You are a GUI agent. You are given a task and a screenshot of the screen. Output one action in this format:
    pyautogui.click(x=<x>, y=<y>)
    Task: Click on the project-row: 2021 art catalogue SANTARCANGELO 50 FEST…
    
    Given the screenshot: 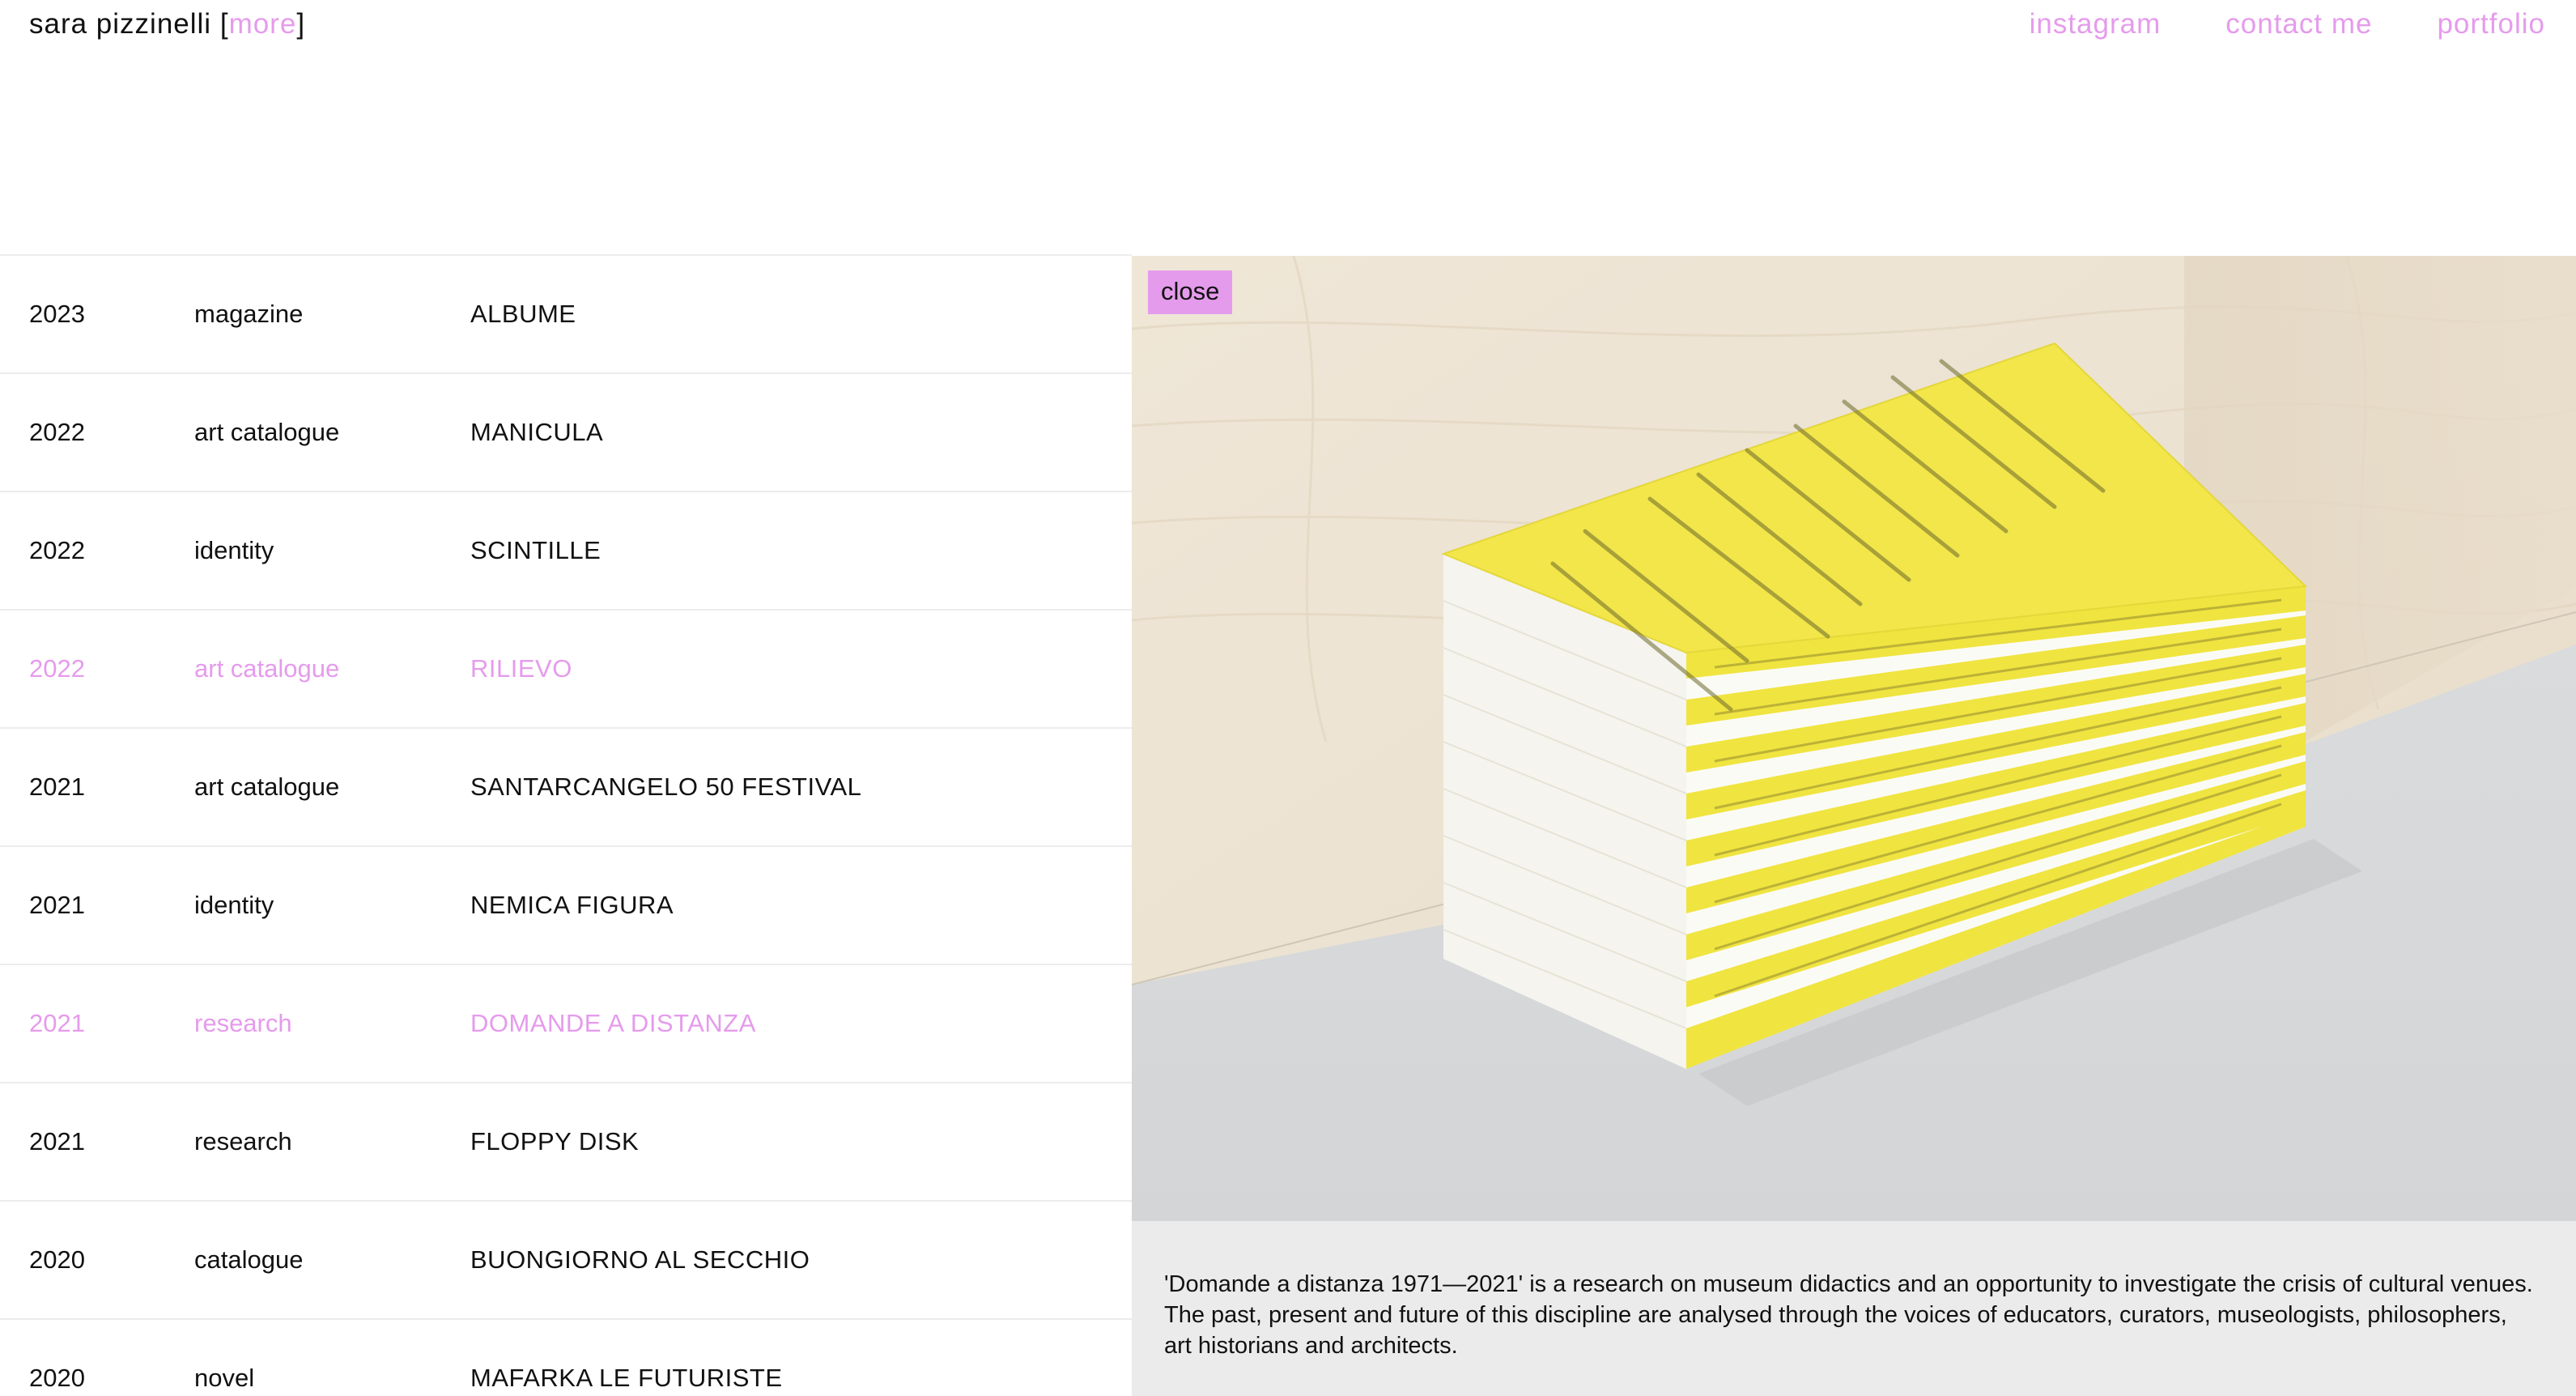 What is the action you would take?
    pyautogui.click(x=566, y=788)
    